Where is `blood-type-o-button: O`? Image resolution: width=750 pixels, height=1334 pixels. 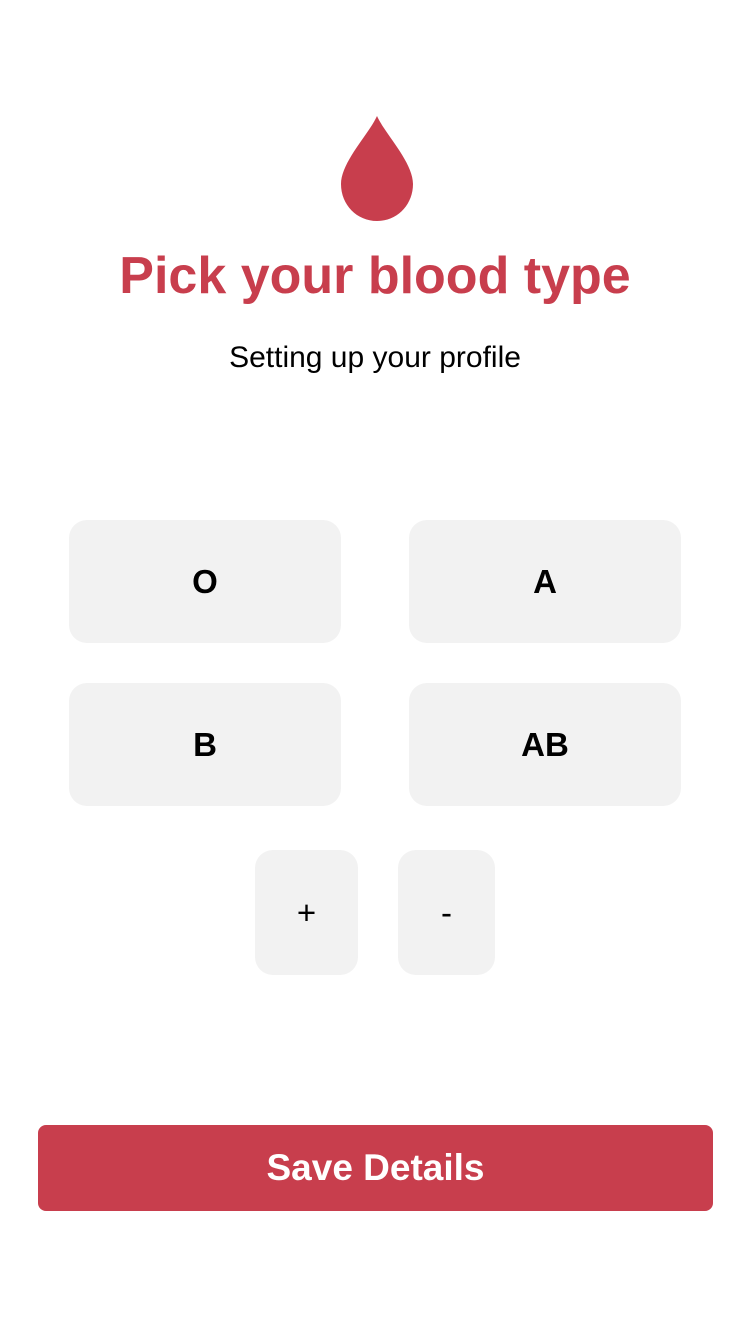
blood-type-o-button: O is located at coordinates (205, 581).